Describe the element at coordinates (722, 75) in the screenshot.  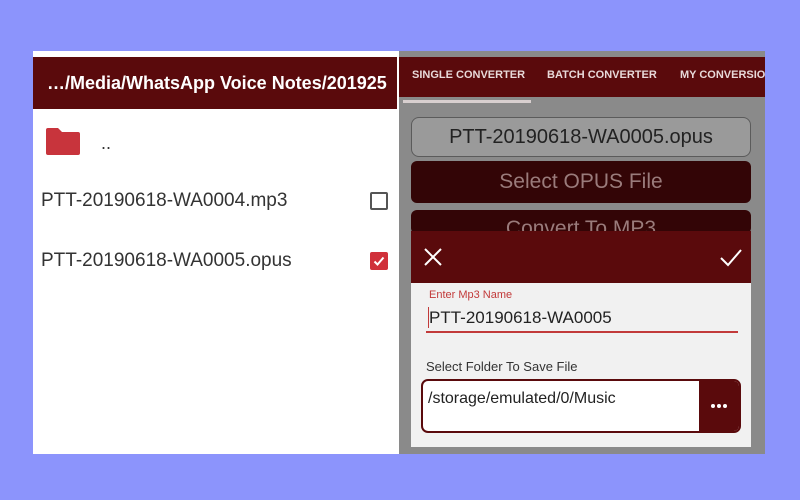
I see `tab-my-conversions: MY CONVERSIONS` at that location.